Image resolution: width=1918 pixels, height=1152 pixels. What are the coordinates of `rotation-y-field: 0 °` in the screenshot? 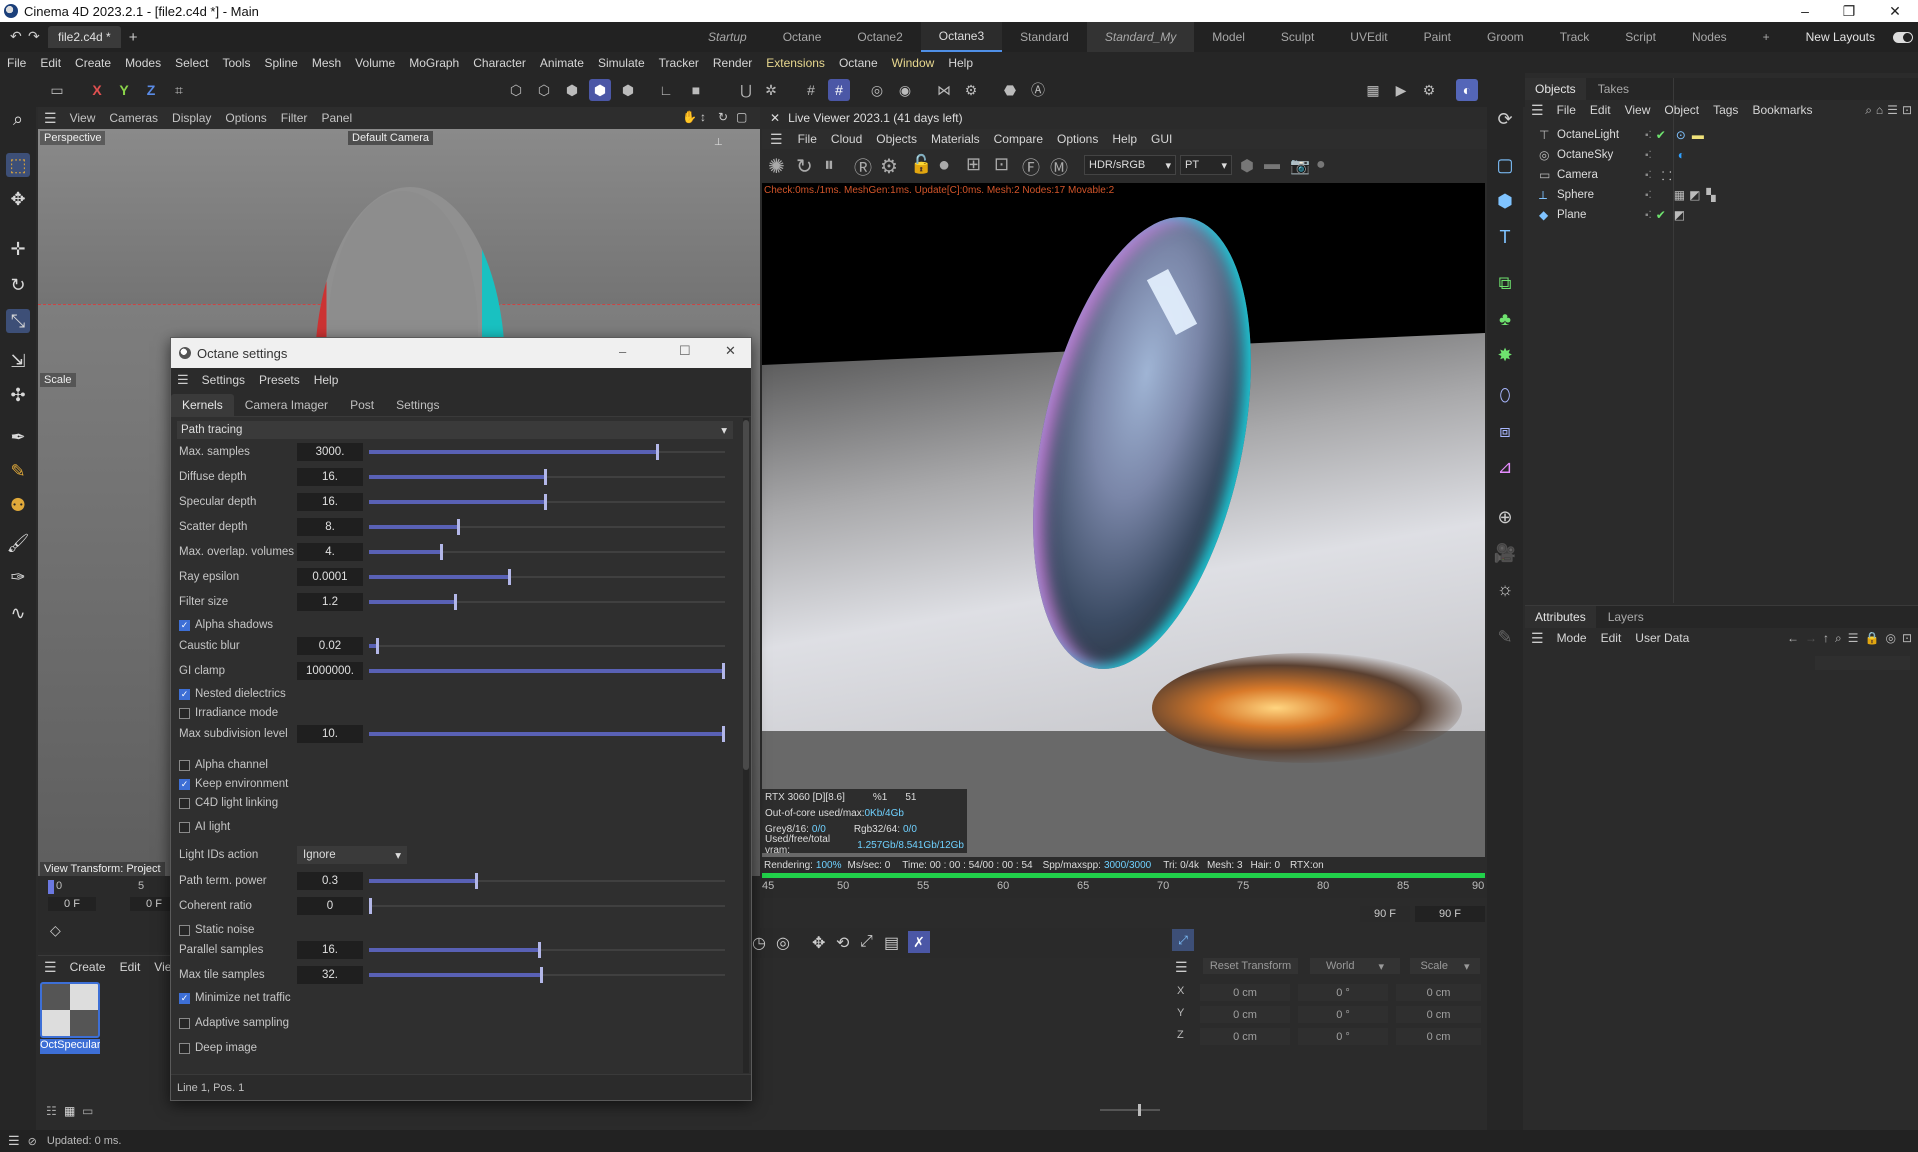 It's located at (1343, 1014).